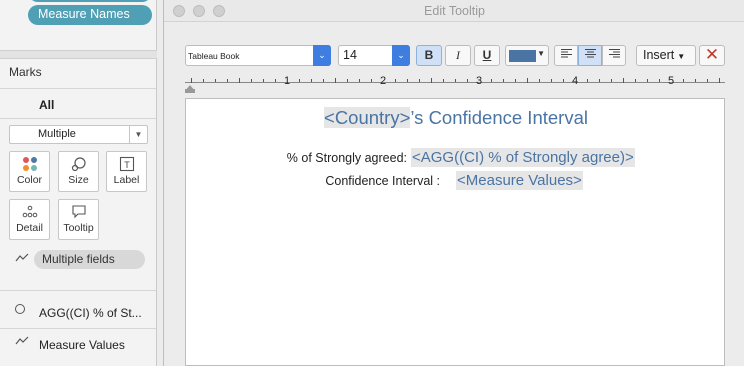  What do you see at coordinates (374, 55) in the screenshot?
I see `font-size-select: 14 ⌄` at bounding box center [374, 55].